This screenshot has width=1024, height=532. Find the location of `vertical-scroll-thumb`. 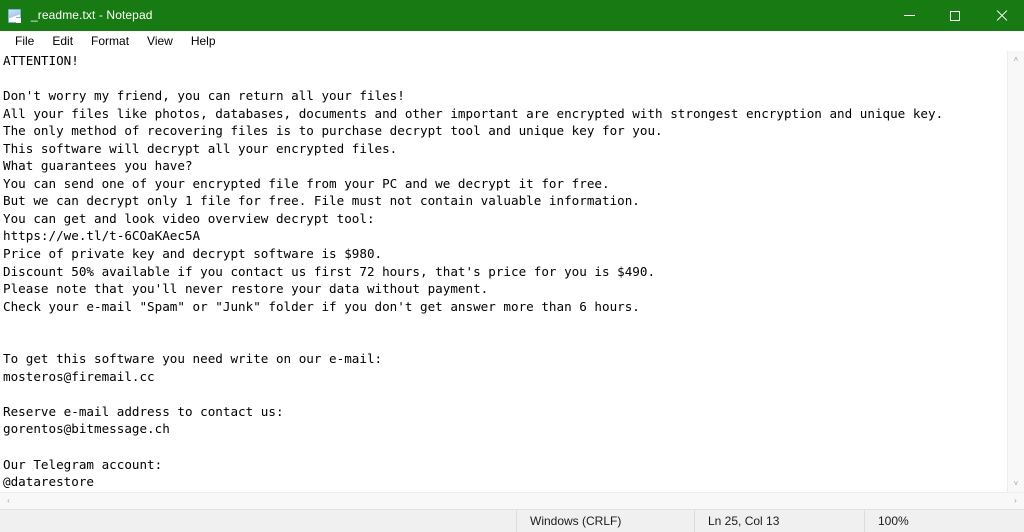

vertical-scroll-thumb is located at coordinates (1016, 271).